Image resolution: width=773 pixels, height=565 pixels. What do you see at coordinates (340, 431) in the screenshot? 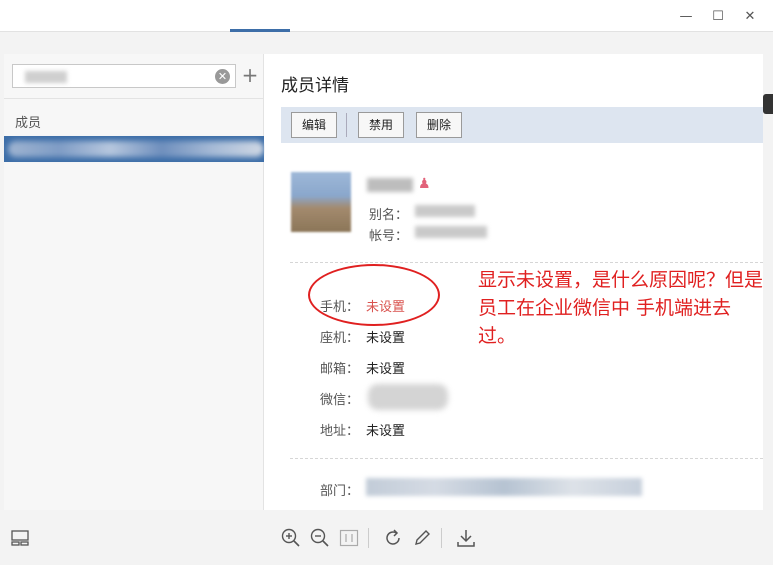
I see `address-label: 地址：` at bounding box center [340, 431].